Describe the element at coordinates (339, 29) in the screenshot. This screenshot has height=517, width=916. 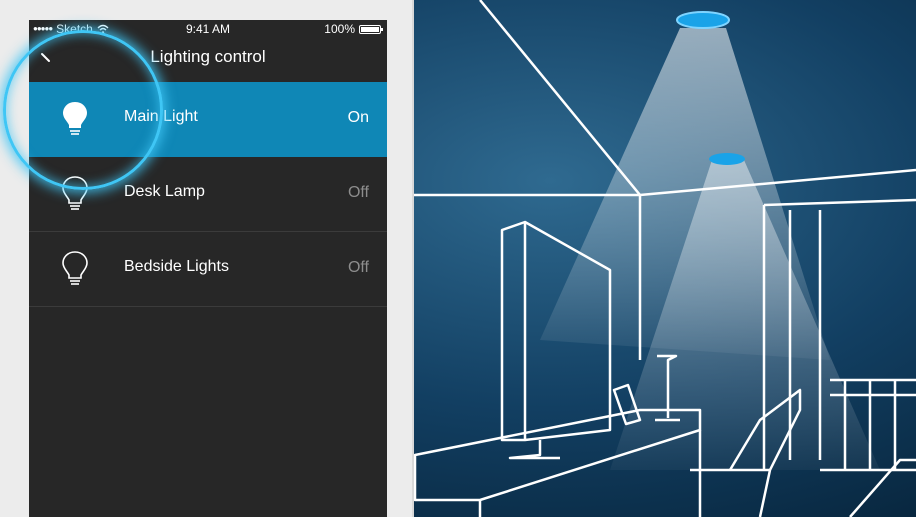
I see `battery-percent: 100%` at that location.